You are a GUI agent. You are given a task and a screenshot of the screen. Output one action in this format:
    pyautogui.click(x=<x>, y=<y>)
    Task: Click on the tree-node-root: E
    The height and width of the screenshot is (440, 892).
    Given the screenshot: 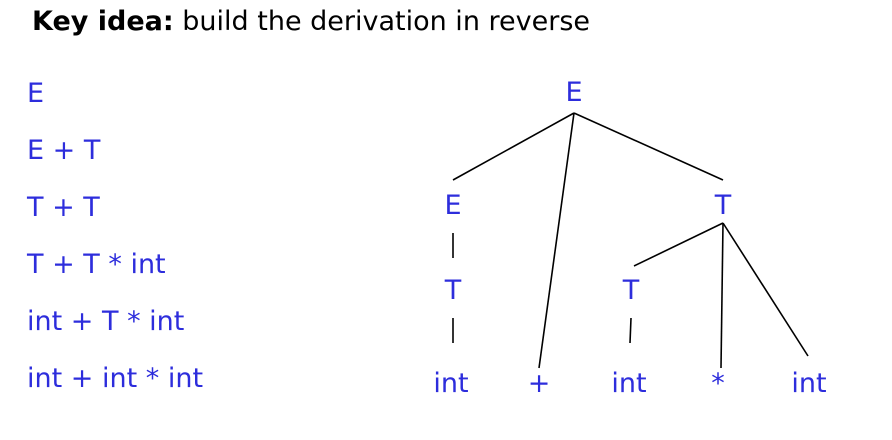 What is the action you would take?
    pyautogui.click(x=573, y=92)
    